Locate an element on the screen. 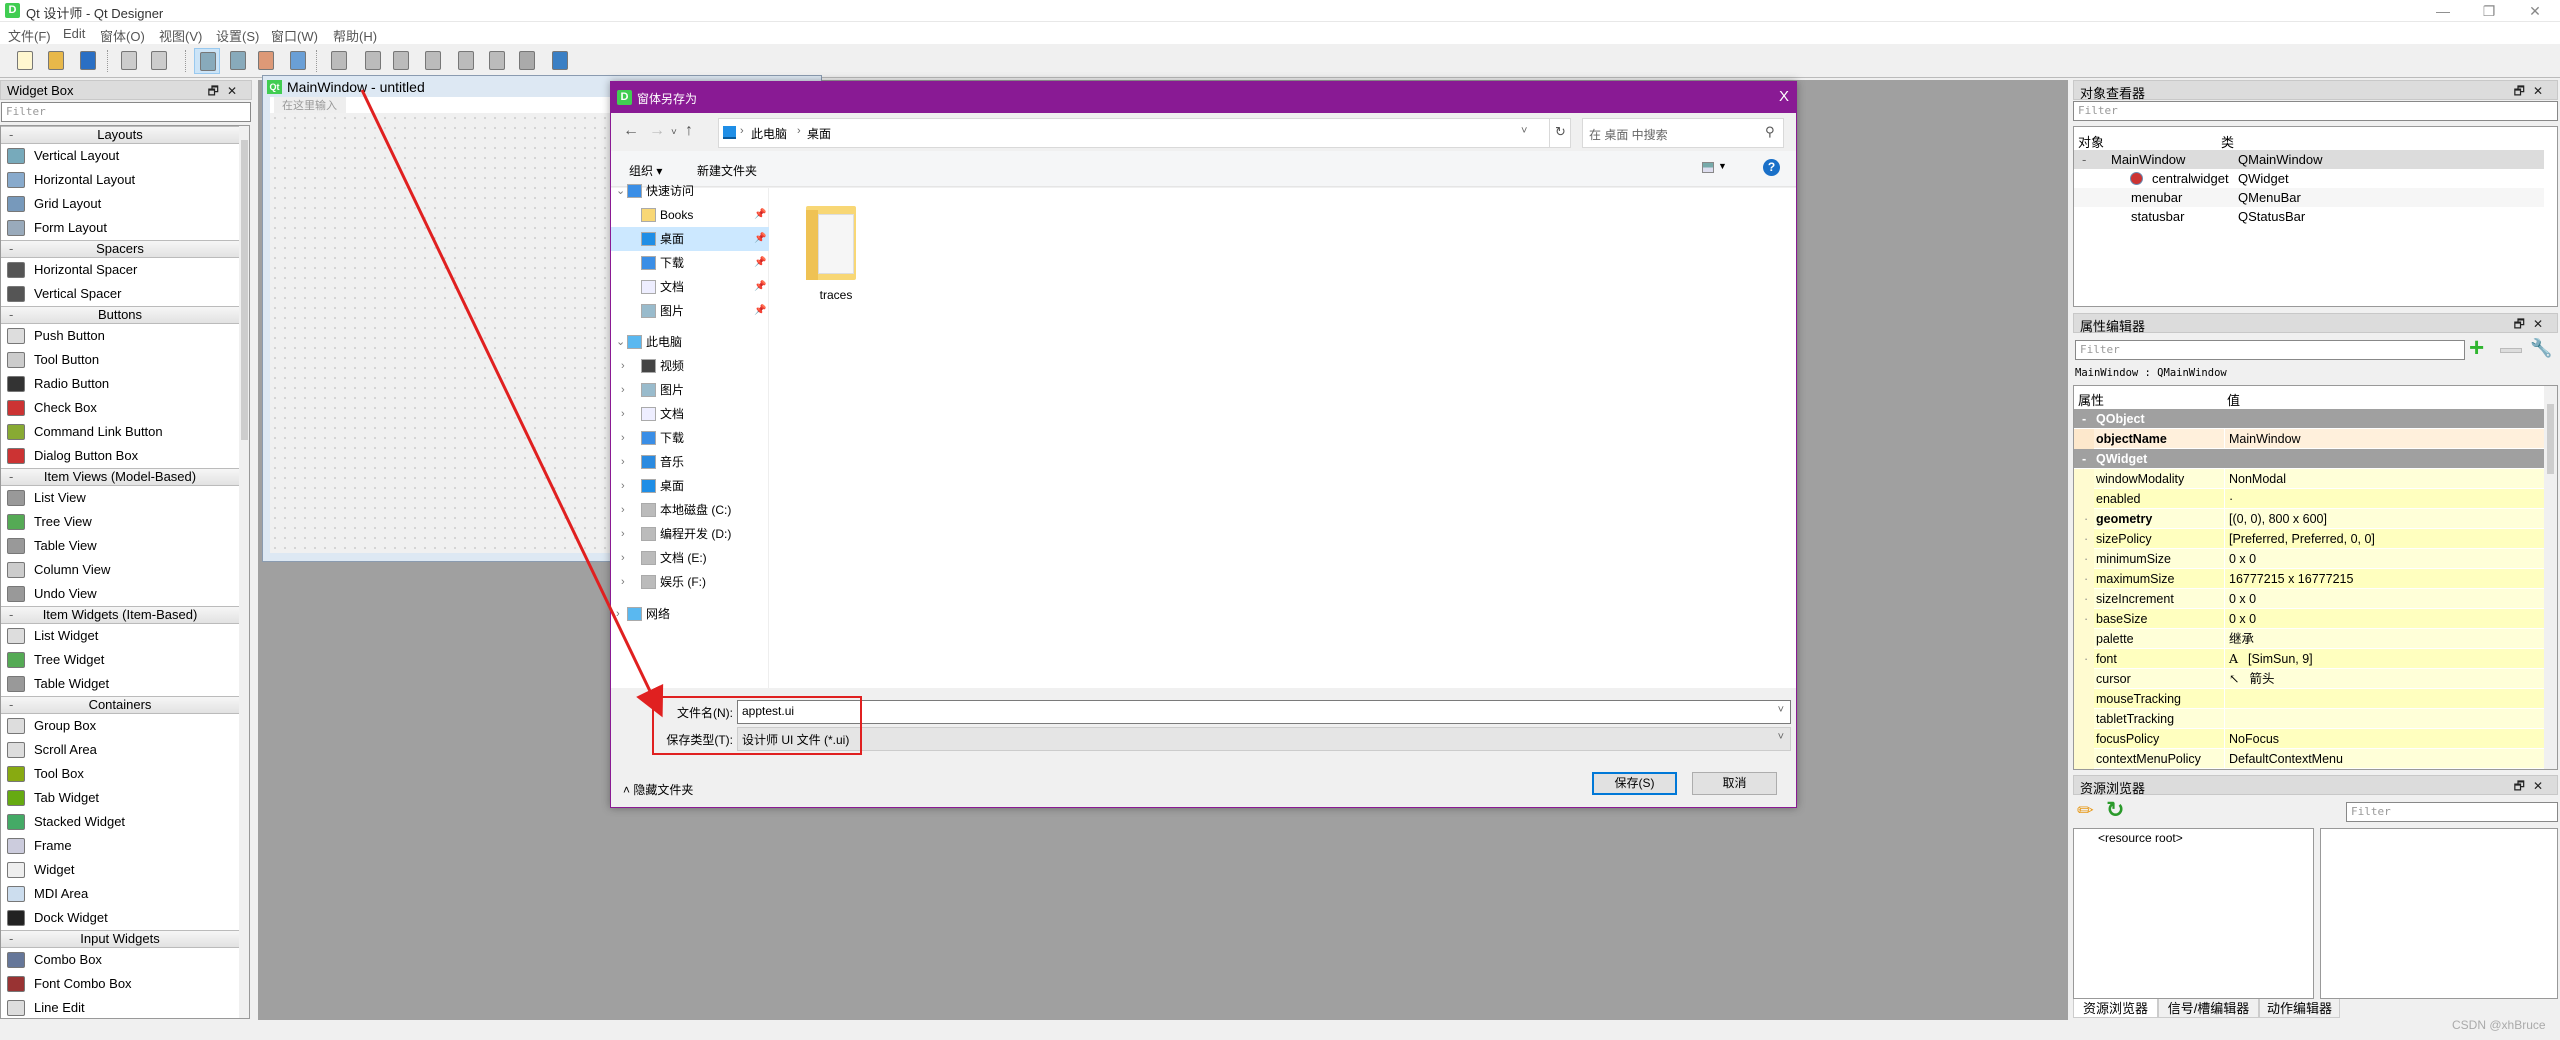 This screenshot has height=1040, width=2560. property-row: · baseSize 0 x 0 is located at coordinates (2309, 619).